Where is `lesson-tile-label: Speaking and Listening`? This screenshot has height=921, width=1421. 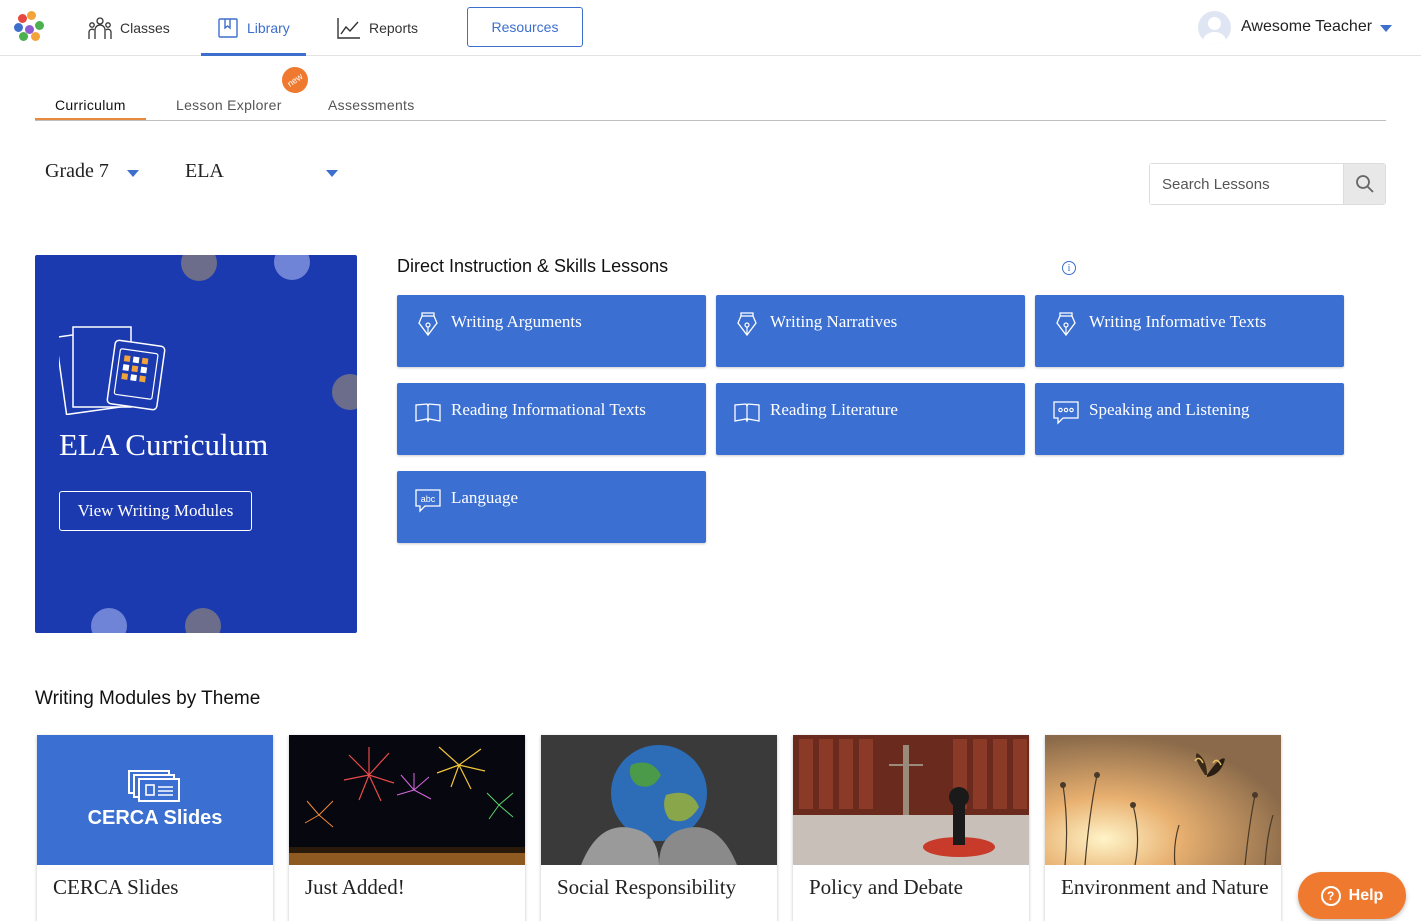 lesson-tile-label: Speaking and Listening is located at coordinates (1169, 409).